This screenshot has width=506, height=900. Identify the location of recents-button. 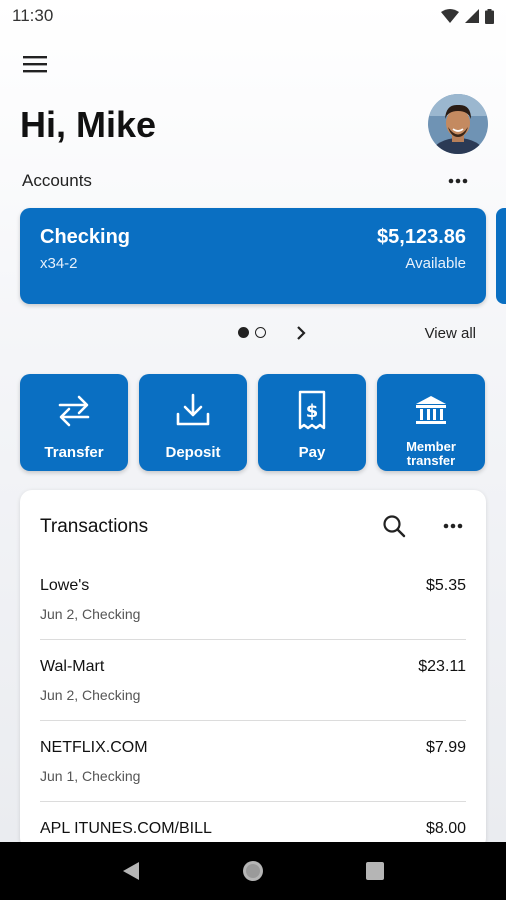
(375, 871).